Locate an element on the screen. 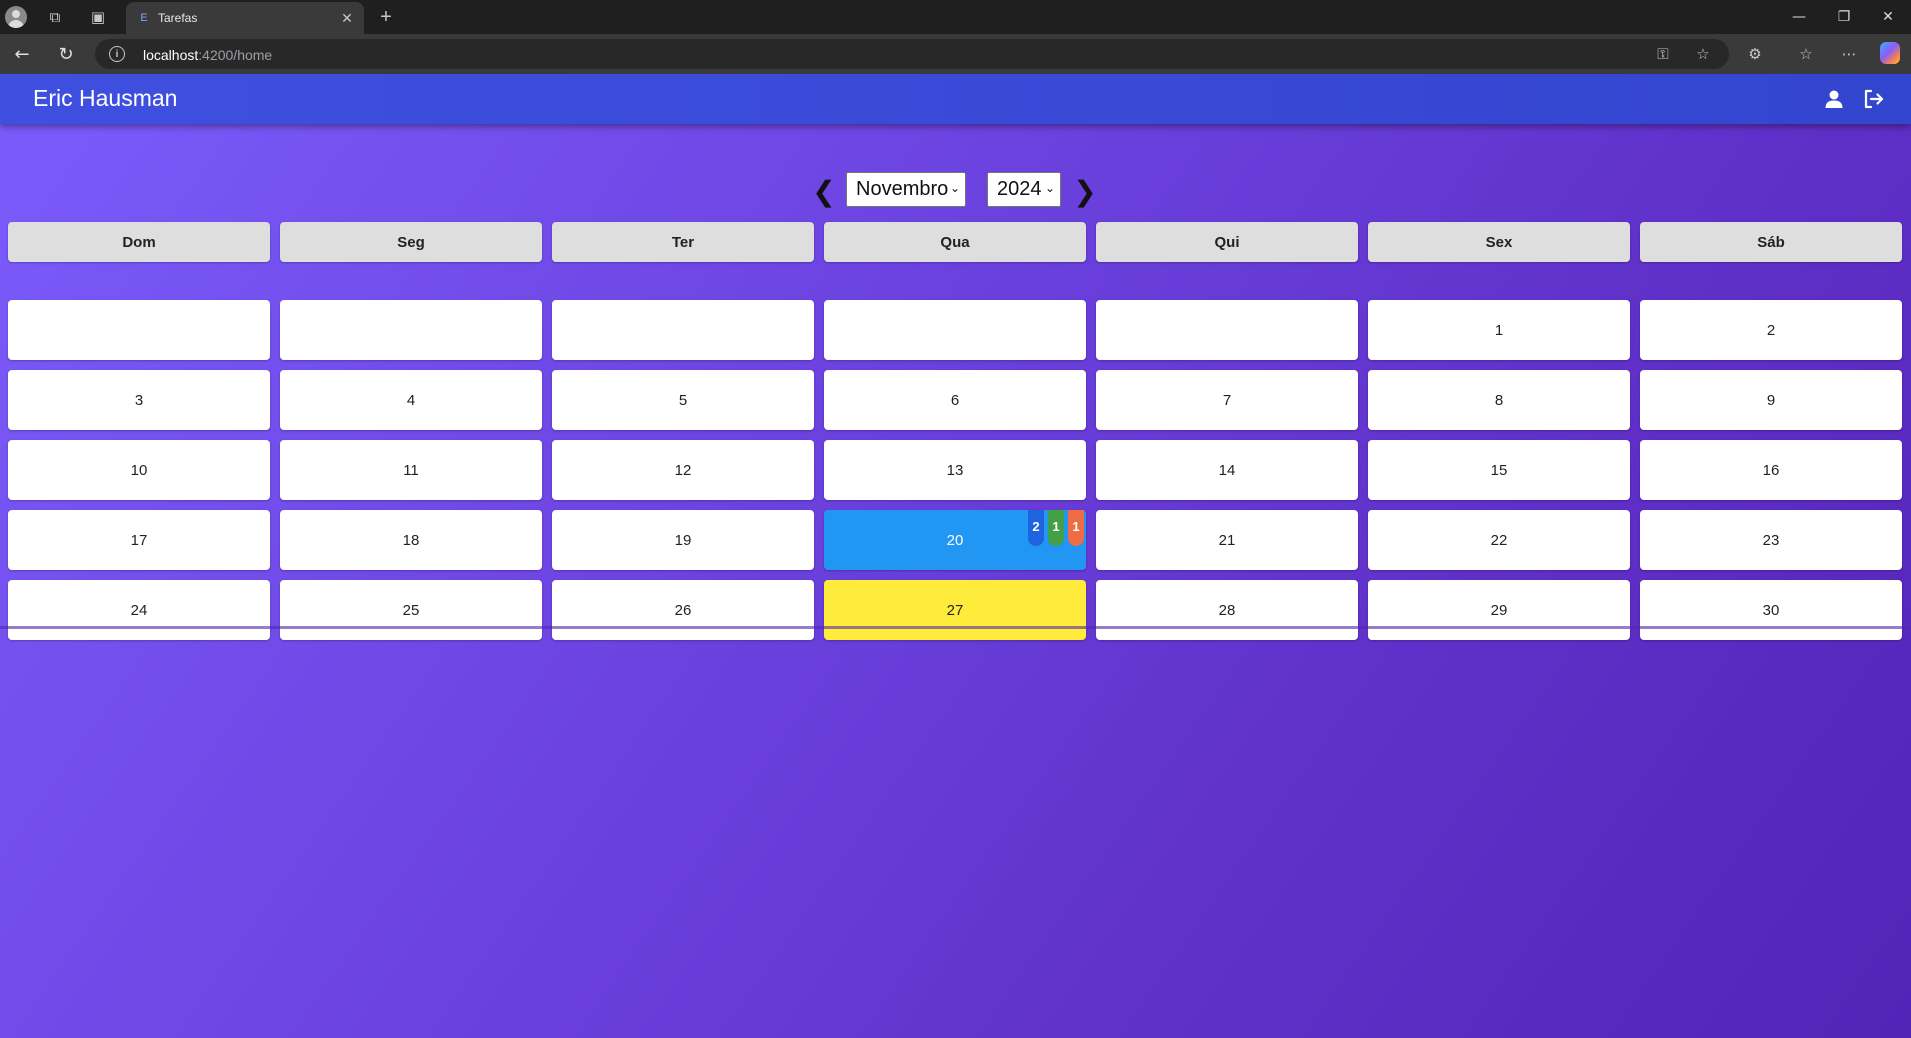 The image size is (1911, 1038). day-cell: 2 is located at coordinates (1771, 330).